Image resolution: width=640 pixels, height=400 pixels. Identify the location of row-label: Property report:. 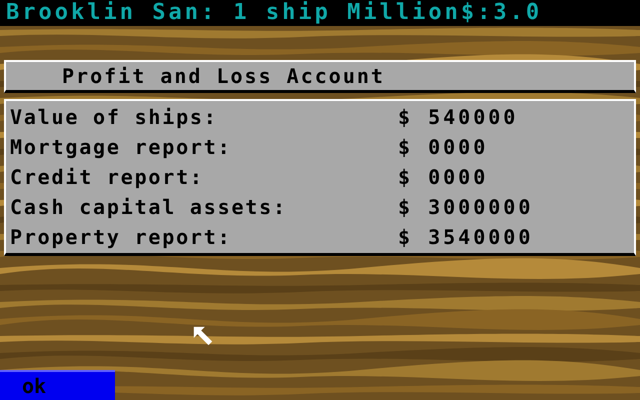
(121, 237).